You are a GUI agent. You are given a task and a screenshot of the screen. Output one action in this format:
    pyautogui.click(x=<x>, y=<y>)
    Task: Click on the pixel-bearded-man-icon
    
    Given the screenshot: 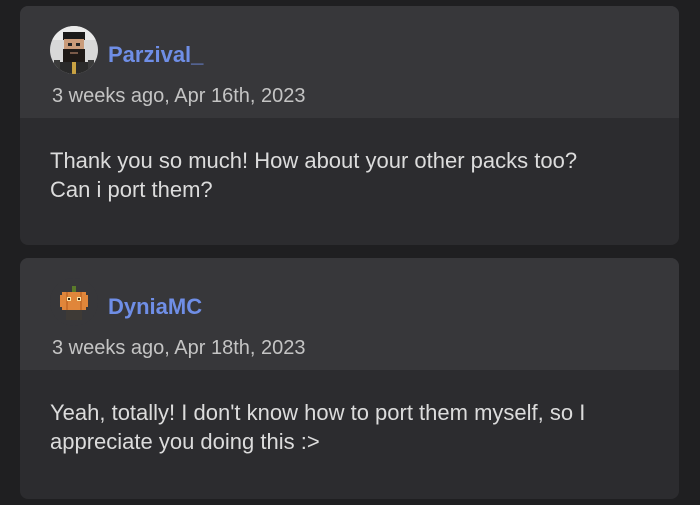 What is the action you would take?
    pyautogui.click(x=74, y=50)
    